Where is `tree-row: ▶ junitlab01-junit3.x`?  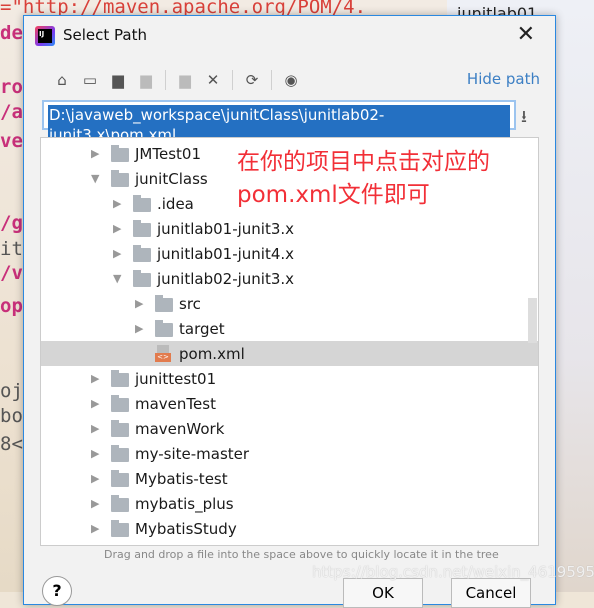 tree-row: ▶ junitlab01-junit3.x is located at coordinates (289, 228).